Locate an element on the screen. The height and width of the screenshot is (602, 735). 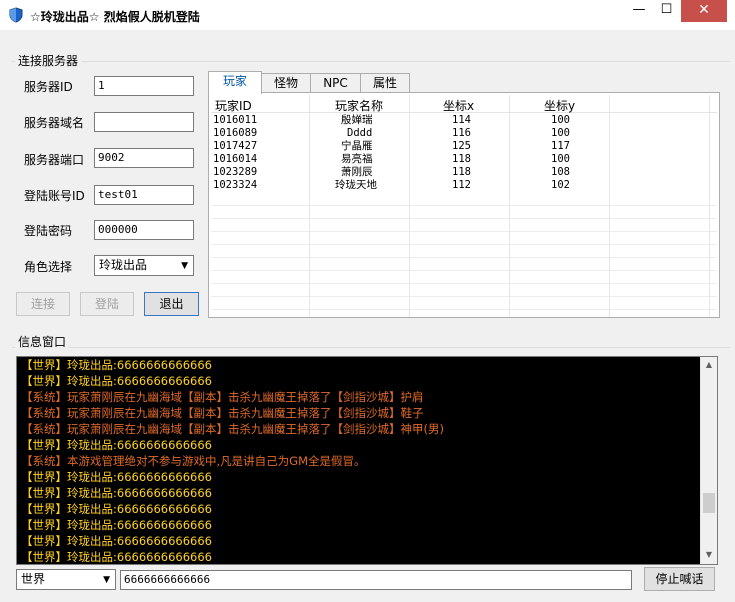
maximize-button: ☐ is located at coordinates (666, 11).